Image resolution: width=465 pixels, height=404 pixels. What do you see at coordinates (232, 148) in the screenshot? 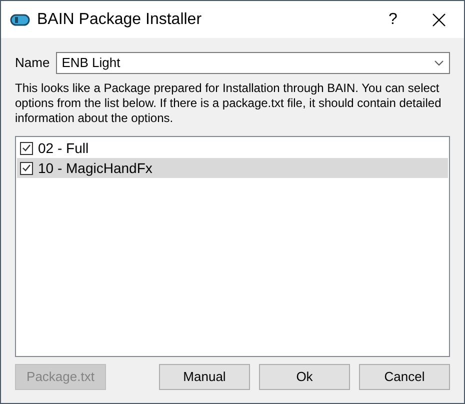
I see `option-item: 02 - Full` at bounding box center [232, 148].